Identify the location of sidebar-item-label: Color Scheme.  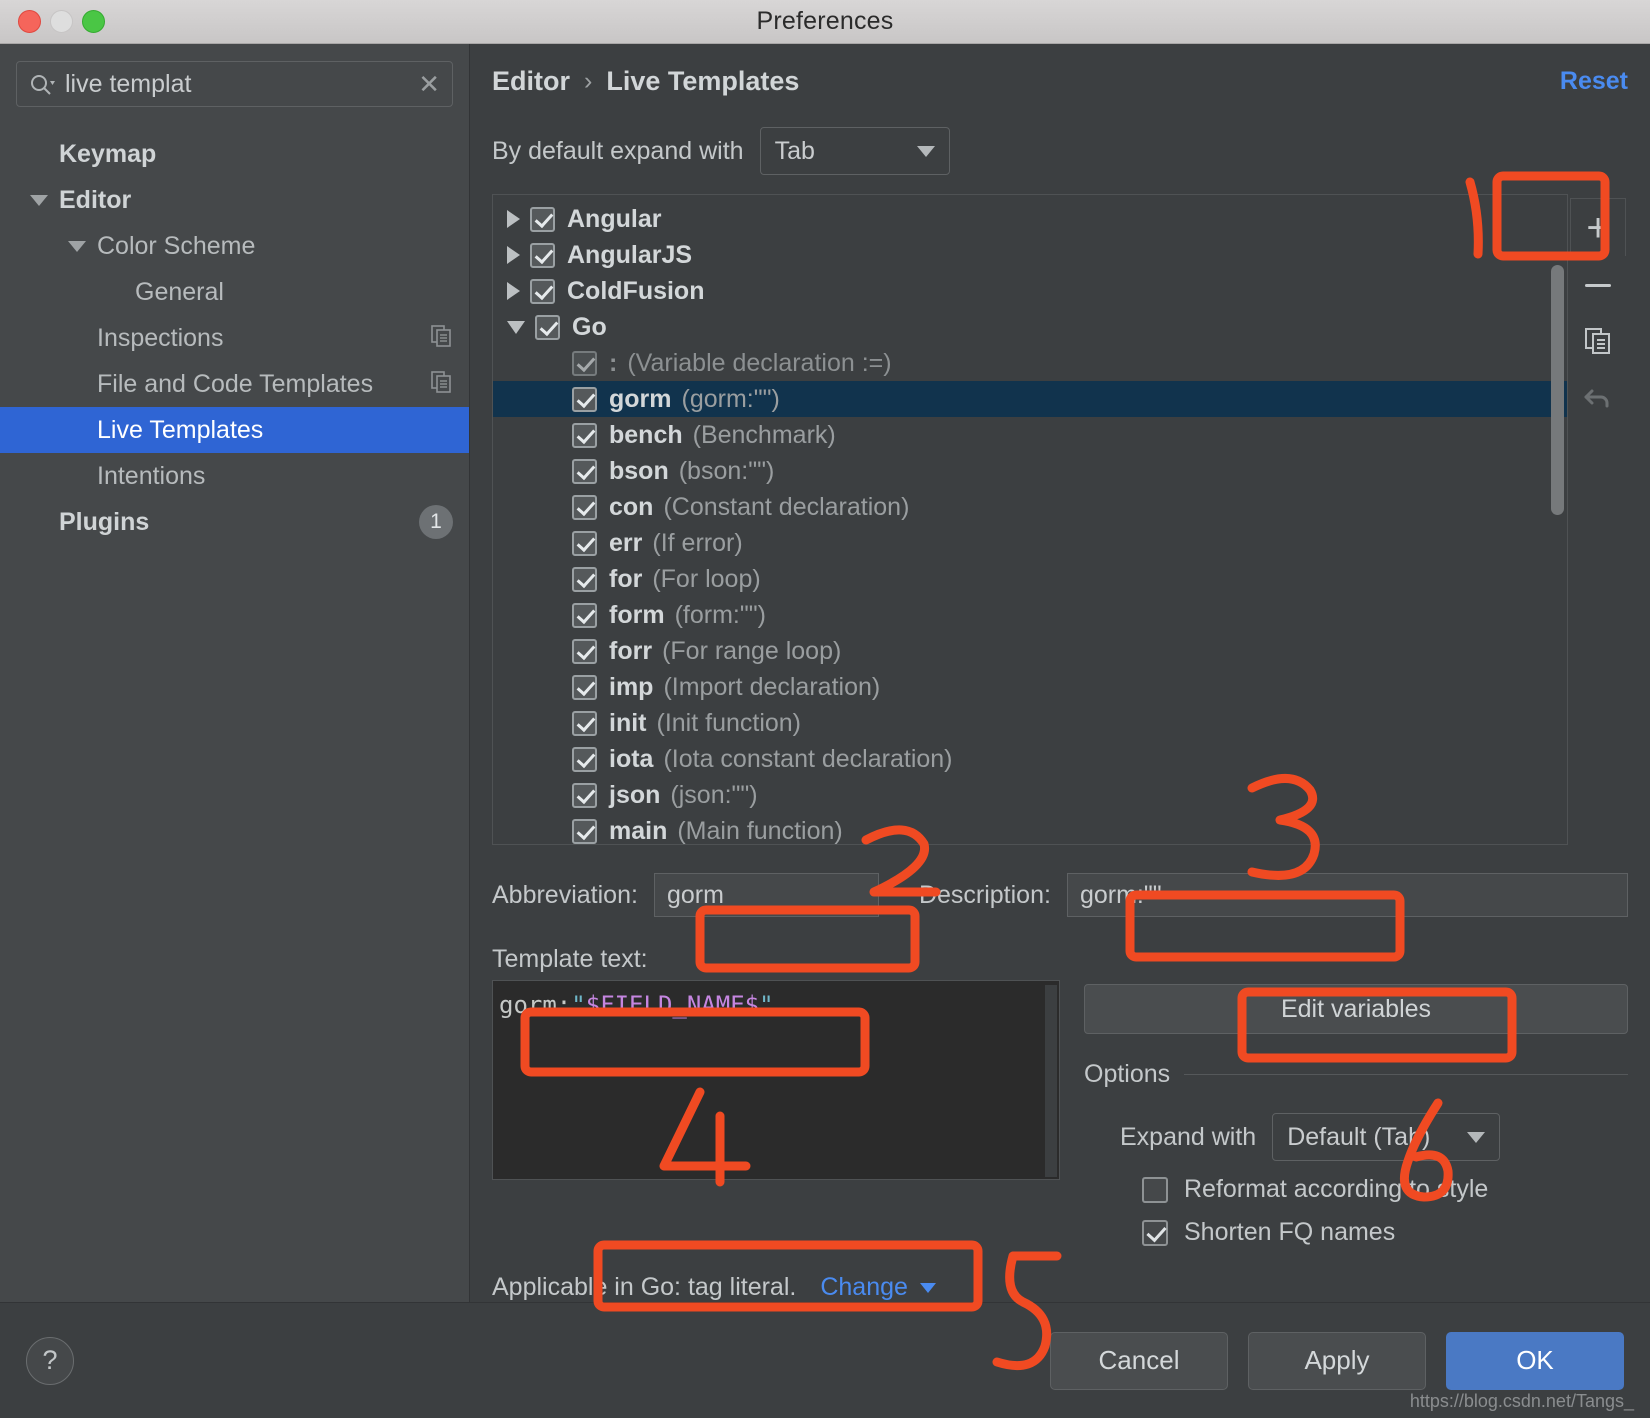
(176, 245).